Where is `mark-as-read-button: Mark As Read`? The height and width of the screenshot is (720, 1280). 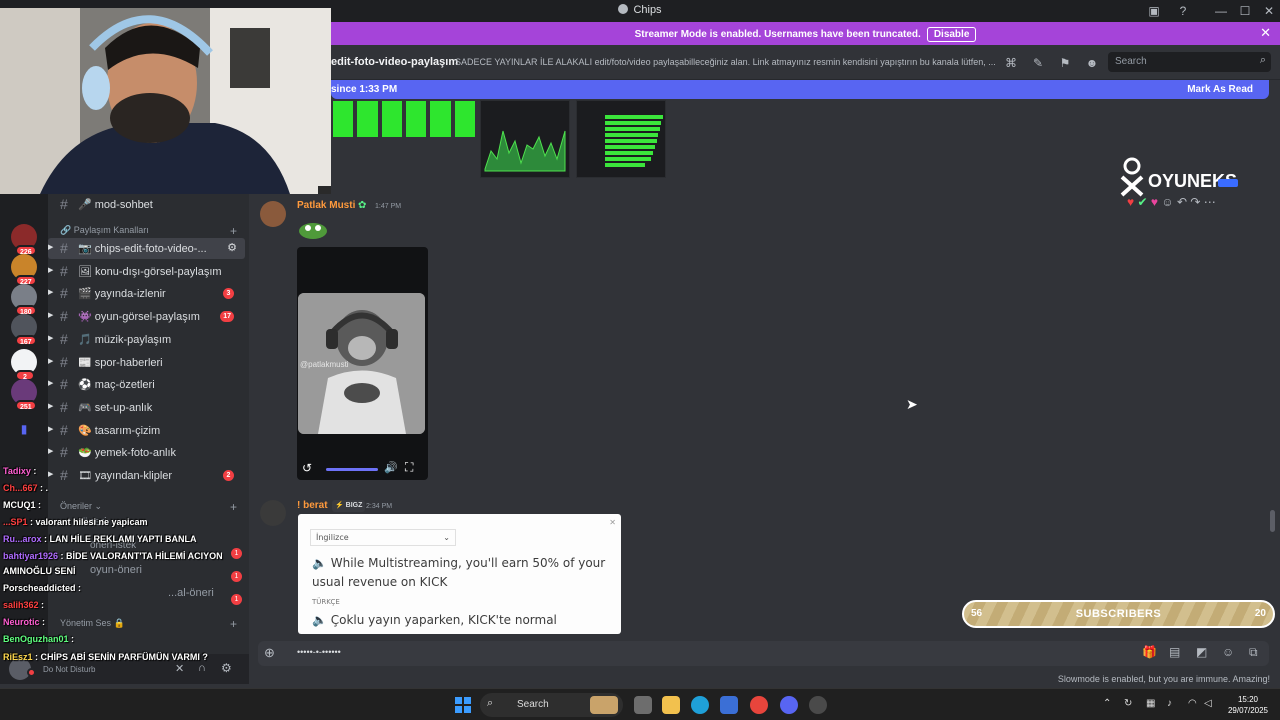
mark-as-read-button: Mark As Read is located at coordinates (1220, 89).